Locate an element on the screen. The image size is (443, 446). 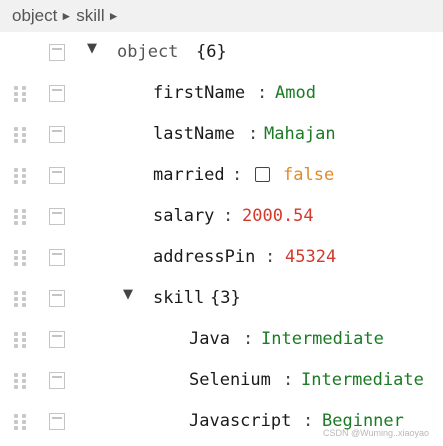
breadcrumb: object ► skill ► is located at coordinates (221, 16).